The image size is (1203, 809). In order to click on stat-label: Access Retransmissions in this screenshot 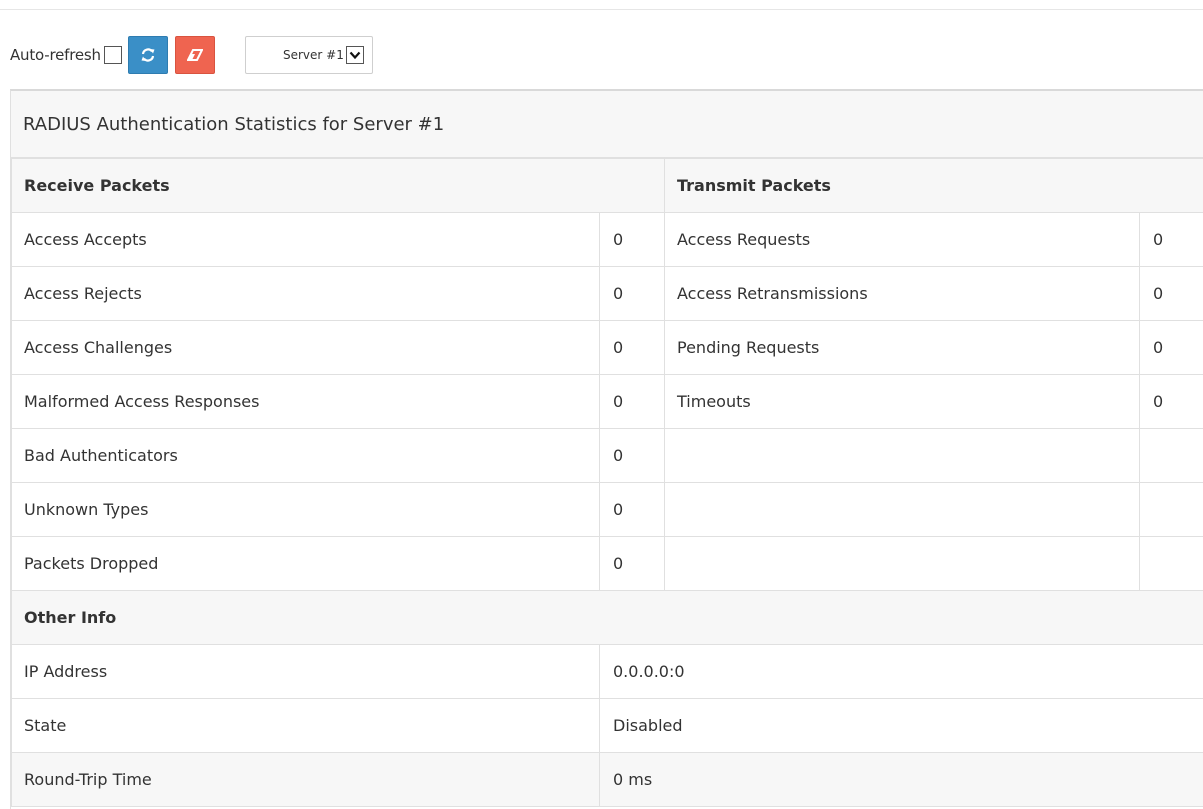, I will do `click(902, 294)`.